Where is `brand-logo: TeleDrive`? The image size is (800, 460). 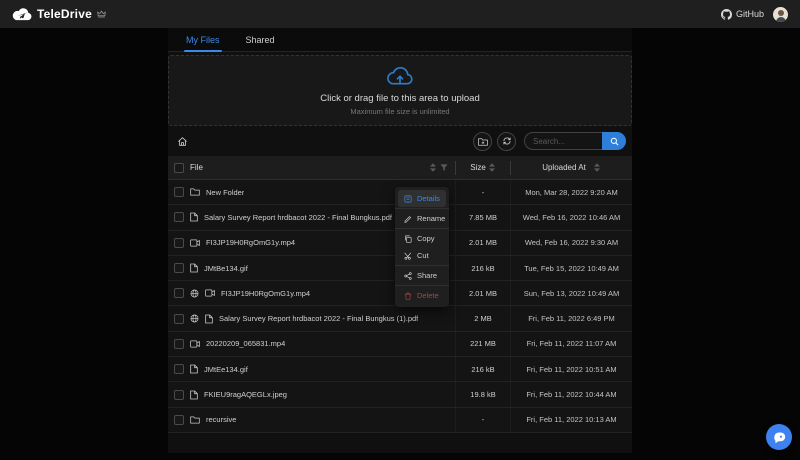 brand-logo: TeleDrive is located at coordinates (59, 14).